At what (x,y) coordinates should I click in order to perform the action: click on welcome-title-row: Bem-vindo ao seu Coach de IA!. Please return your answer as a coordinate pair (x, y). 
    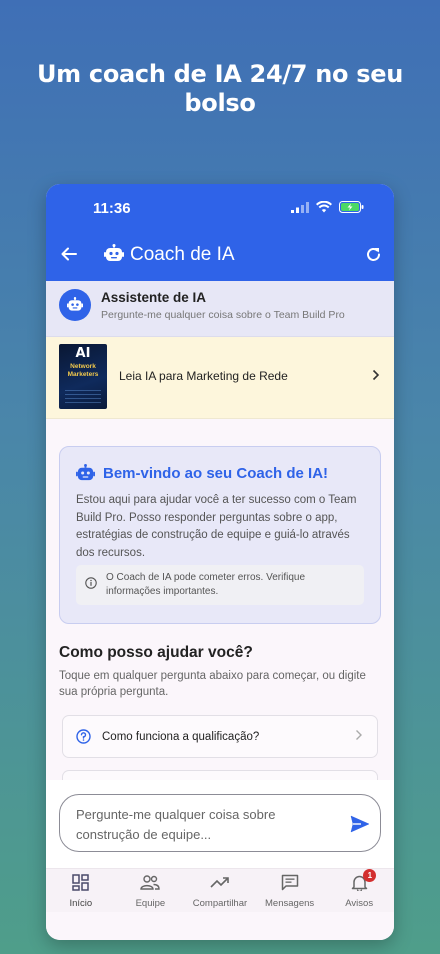
    Looking at the image, I should click on (202, 473).